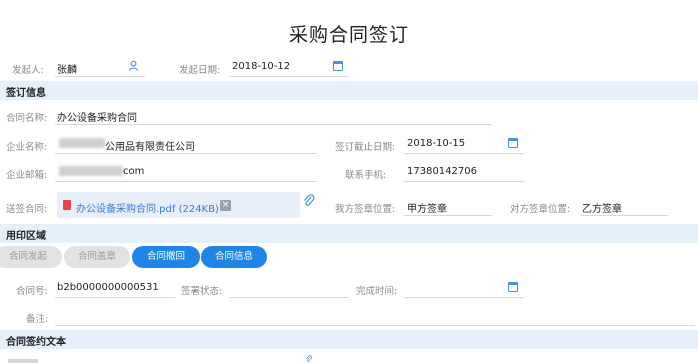 Image resolution: width=698 pixels, height=363 pixels. I want to click on start-date-field: 2018-10-12, so click(289, 66).